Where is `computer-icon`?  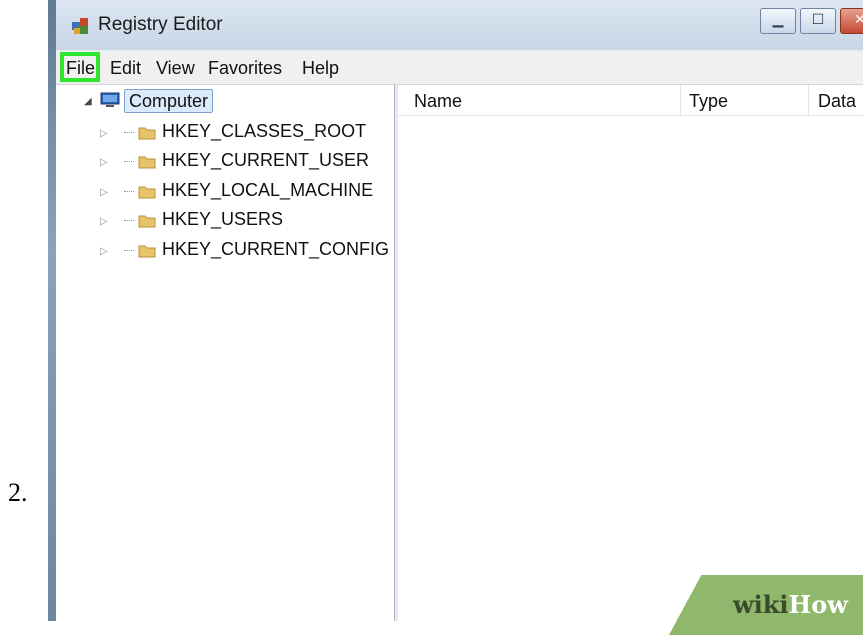 computer-icon is located at coordinates (110, 99).